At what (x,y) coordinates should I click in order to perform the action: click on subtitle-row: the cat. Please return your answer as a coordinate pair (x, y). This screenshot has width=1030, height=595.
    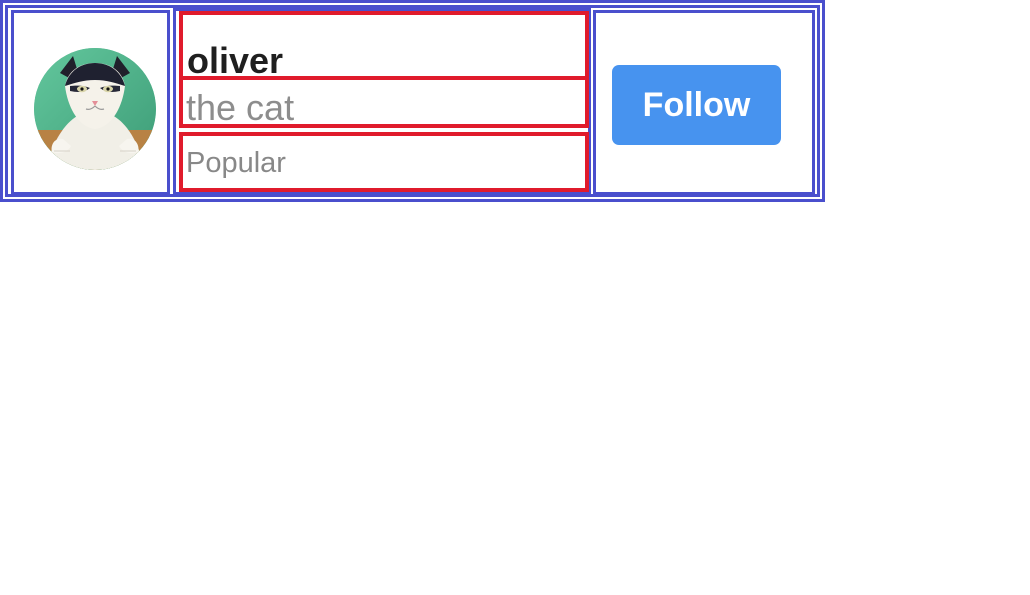
    Looking at the image, I should click on (384, 102).